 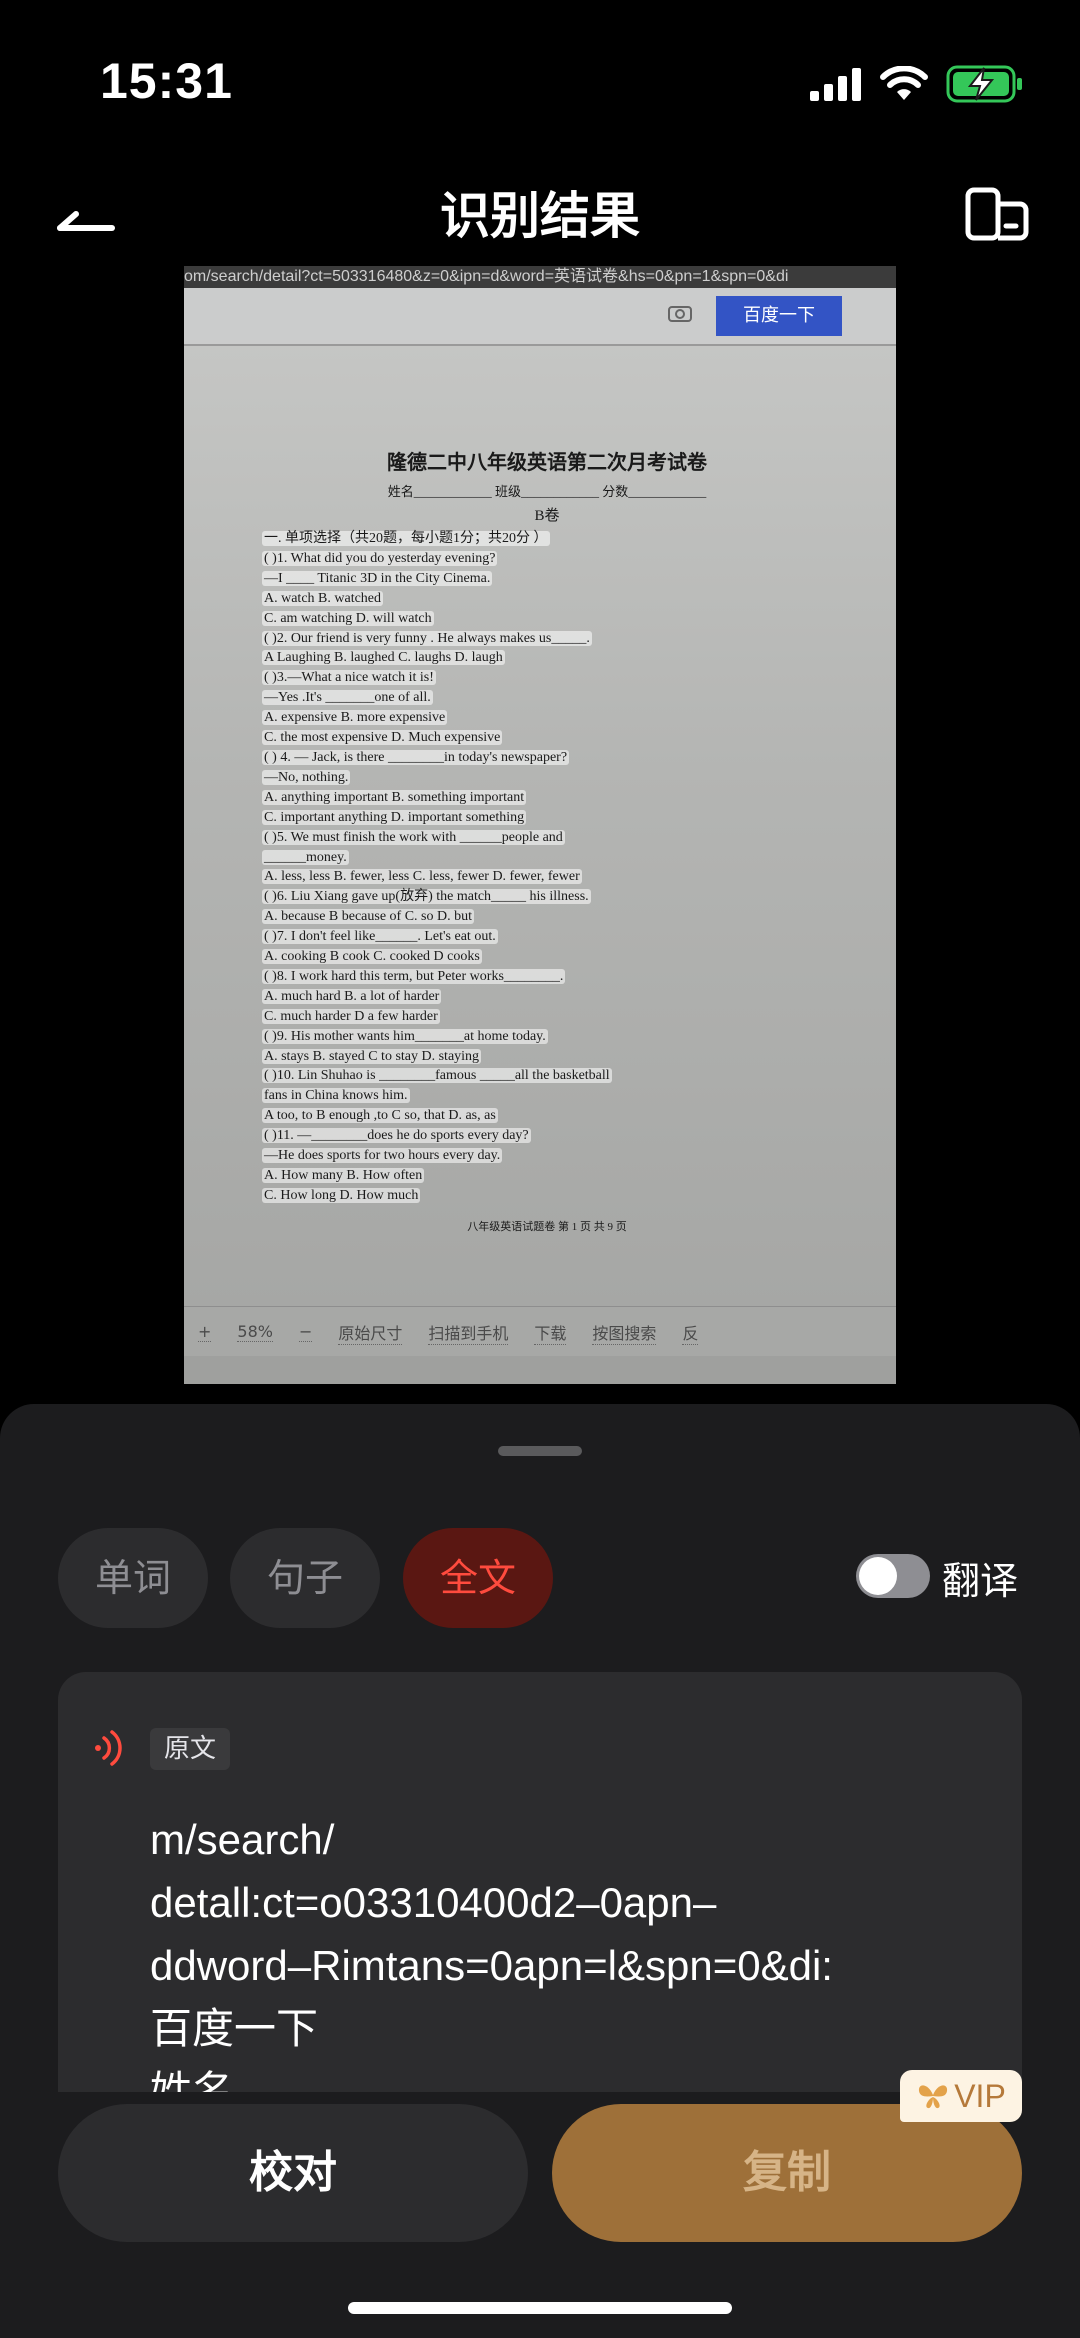 What do you see at coordinates (787, 2173) in the screenshot?
I see `copy-button: 复制` at bounding box center [787, 2173].